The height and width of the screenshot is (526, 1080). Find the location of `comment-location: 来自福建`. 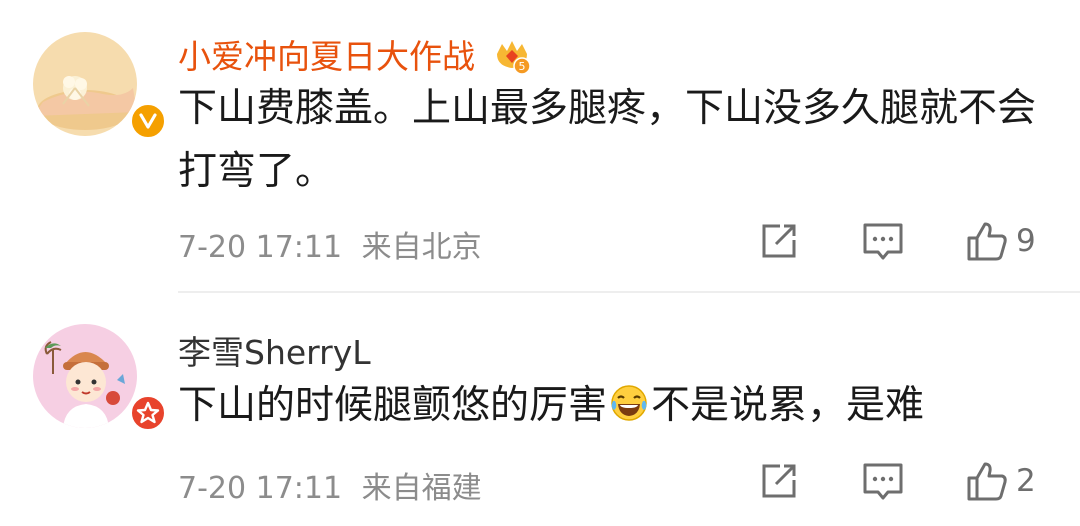

comment-location: 来自福建 is located at coordinates (421, 488).